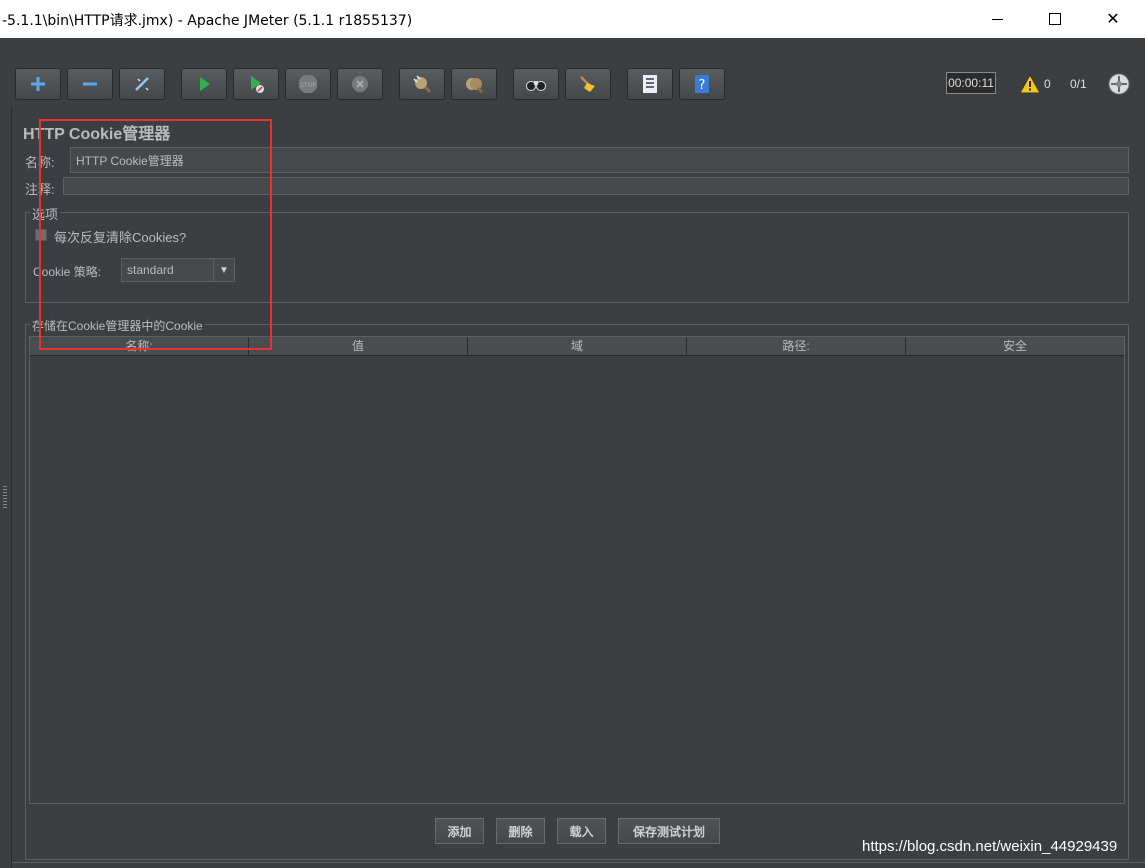 This screenshot has height=868, width=1145. I want to click on load-cookies-button: 载入, so click(581, 831).